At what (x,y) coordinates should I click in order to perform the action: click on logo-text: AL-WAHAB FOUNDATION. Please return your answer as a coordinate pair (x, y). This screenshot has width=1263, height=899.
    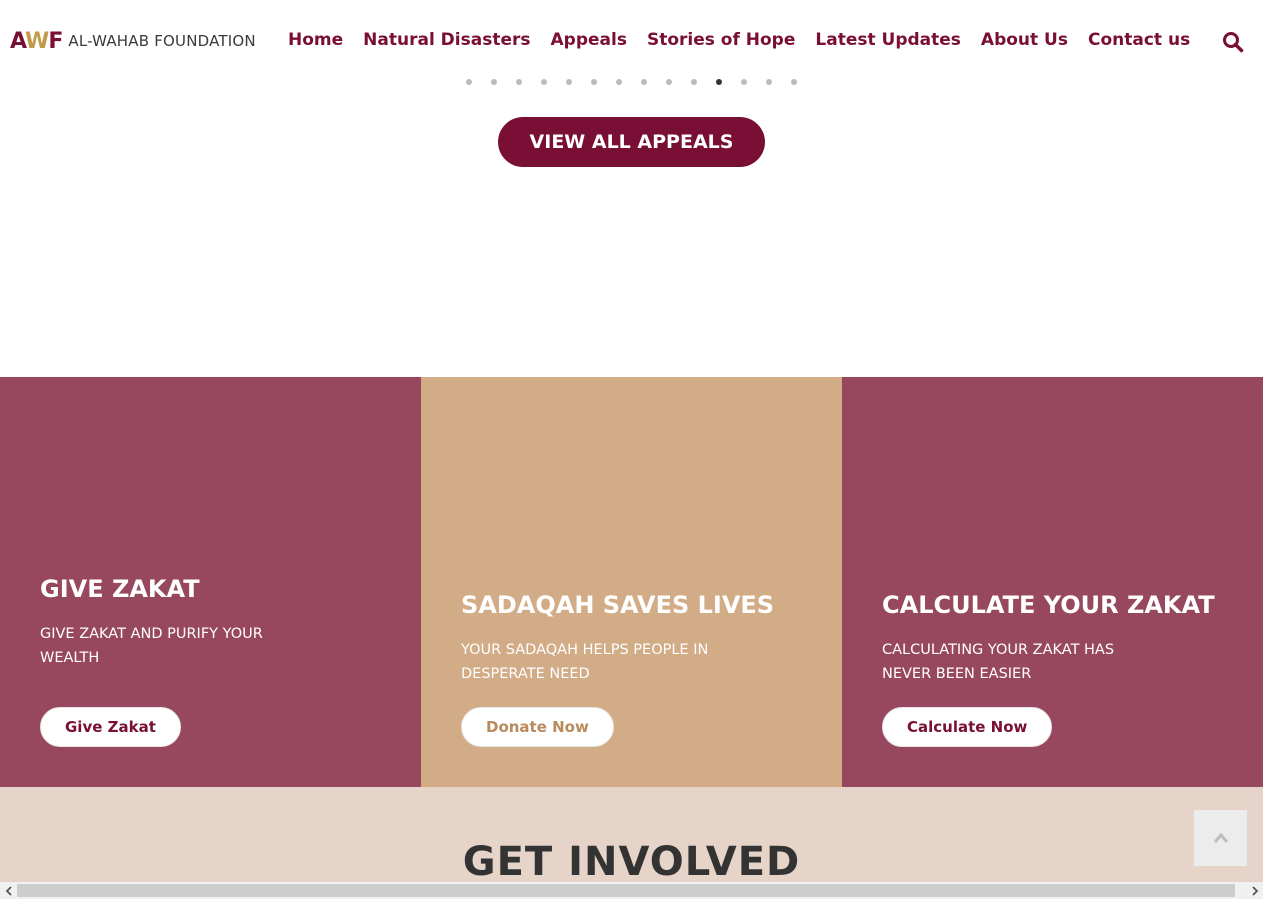
    Looking at the image, I should click on (162, 41).